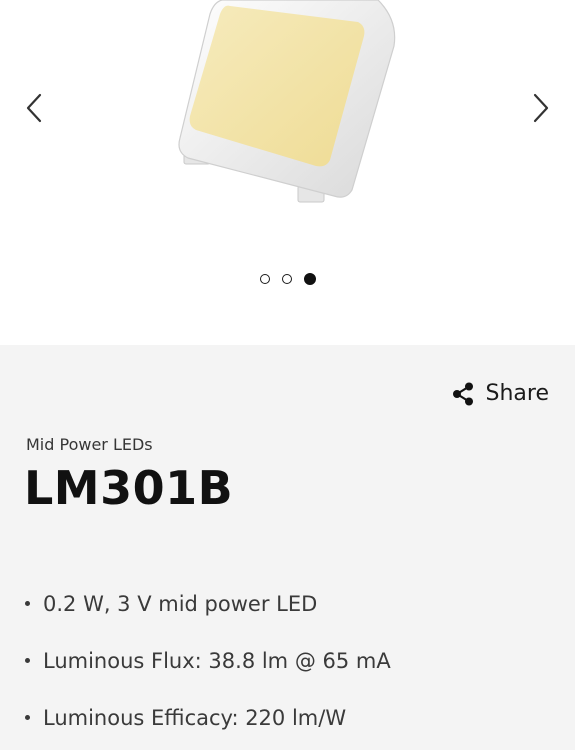  What do you see at coordinates (309, 279) in the screenshot?
I see `carousel-dot-3-active` at bounding box center [309, 279].